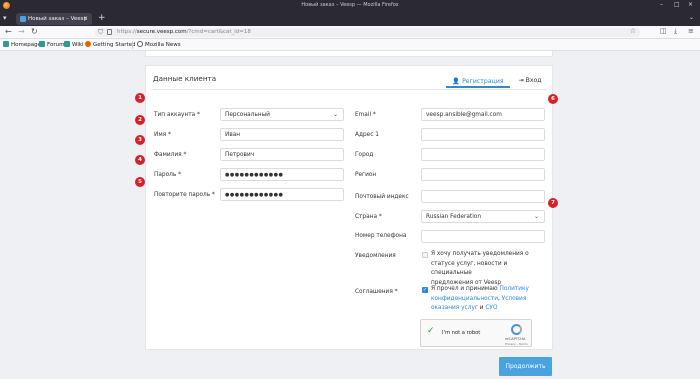 The image size is (700, 379). Describe the element at coordinates (461, 333) in the screenshot. I see `captcha-label: I'm not a robot` at that location.